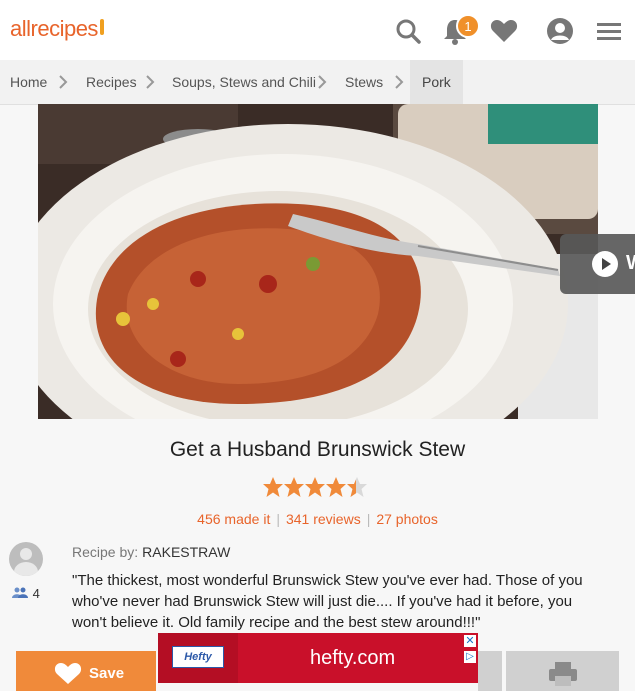 The height and width of the screenshot is (691, 635). Describe the element at coordinates (560, 31) in the screenshot. I see `profile-icon` at that location.